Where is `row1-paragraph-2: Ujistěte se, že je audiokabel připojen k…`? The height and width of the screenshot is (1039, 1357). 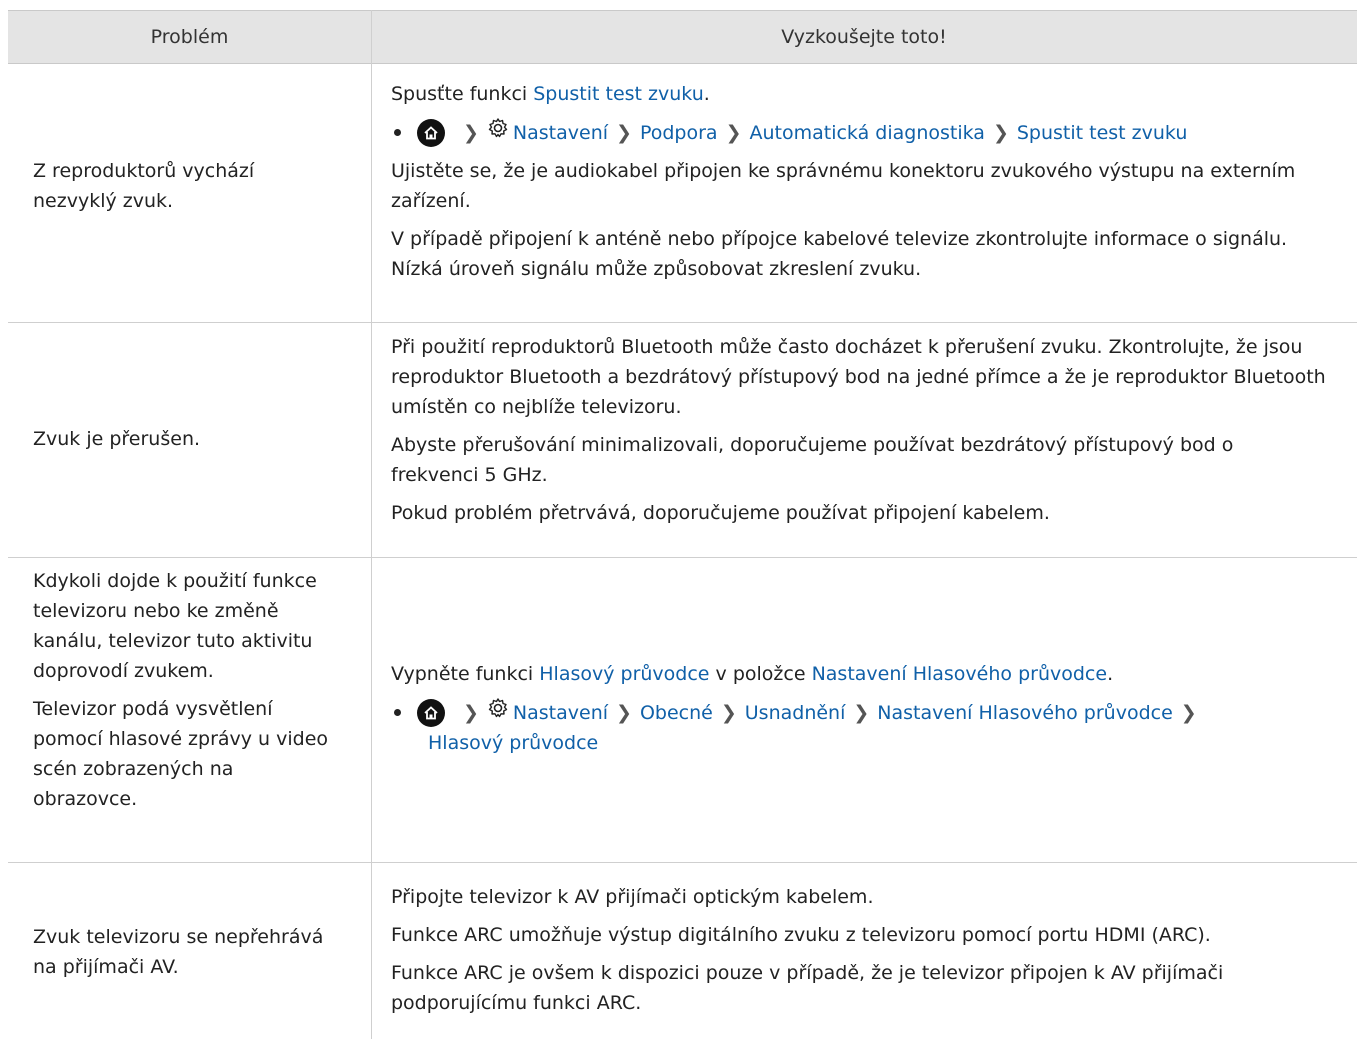
row1-paragraph-2: Ujistěte se, že je audiokabel připojen k… is located at coordinates (843, 186).